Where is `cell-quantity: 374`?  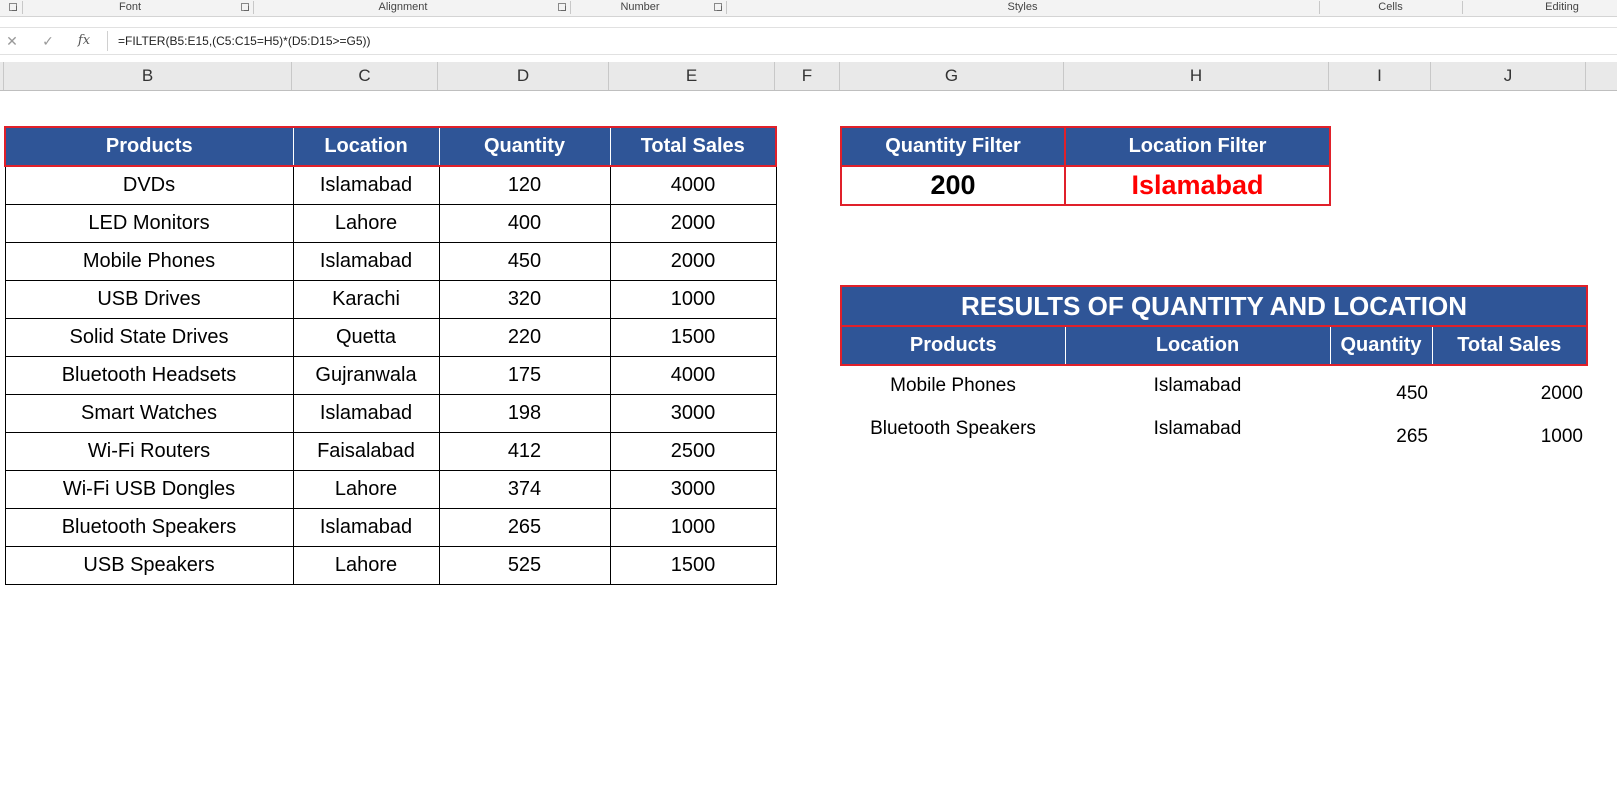 cell-quantity: 374 is located at coordinates (524, 489).